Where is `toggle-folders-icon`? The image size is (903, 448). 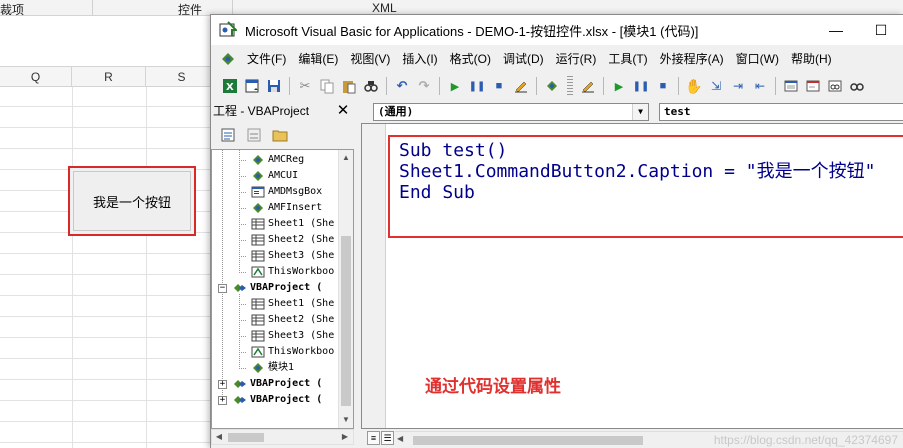 toggle-folders-icon is located at coordinates (280, 135).